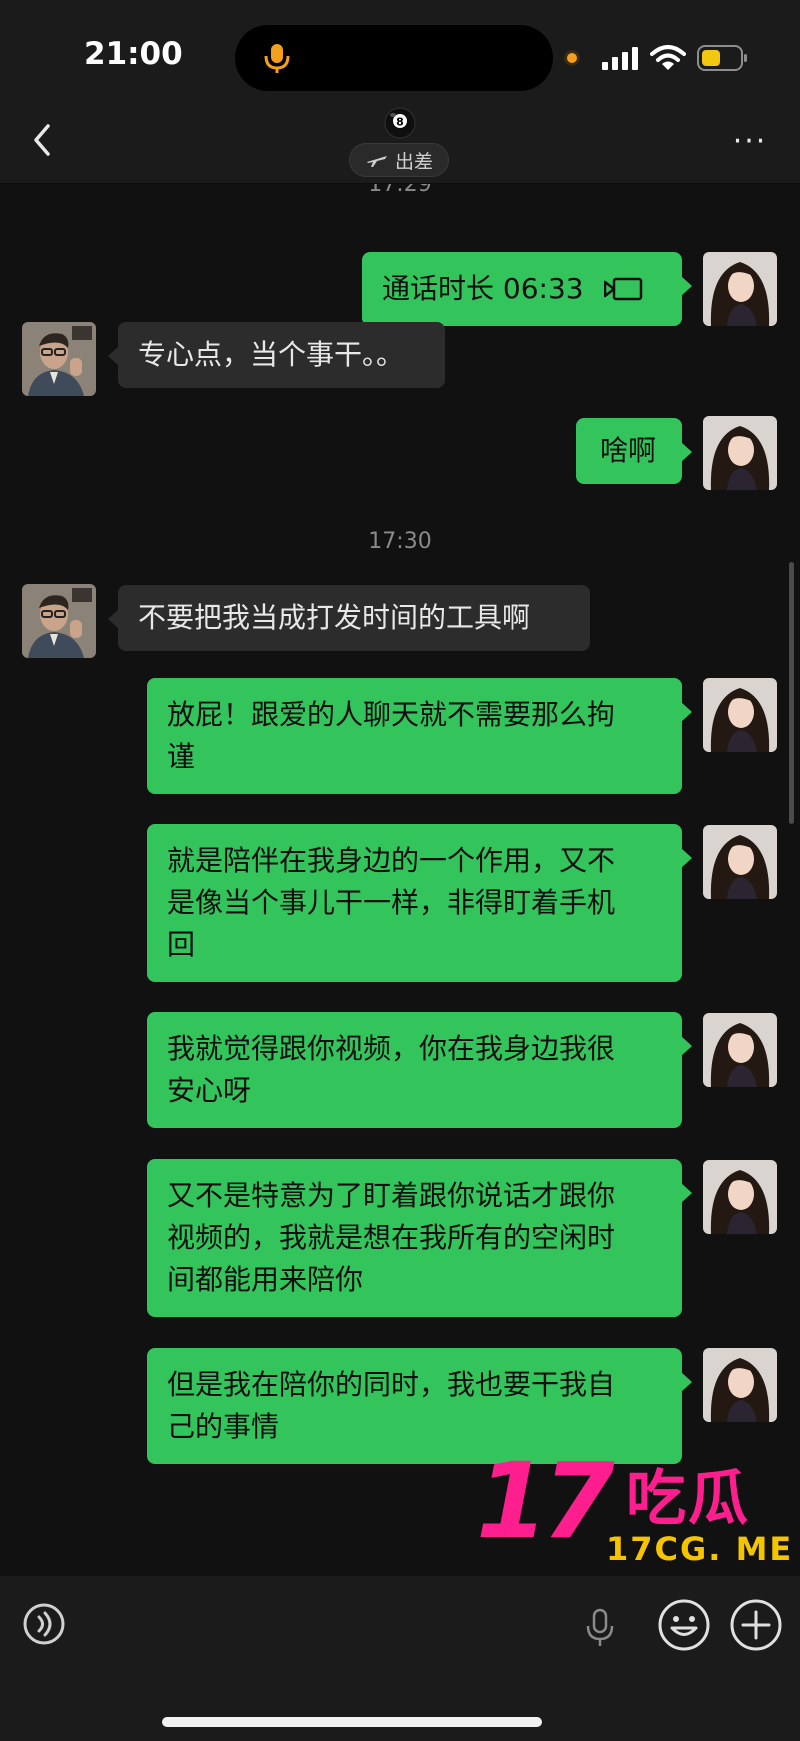  What do you see at coordinates (265, 1279) in the screenshot?
I see `message-line: 间都能用来陪你` at bounding box center [265, 1279].